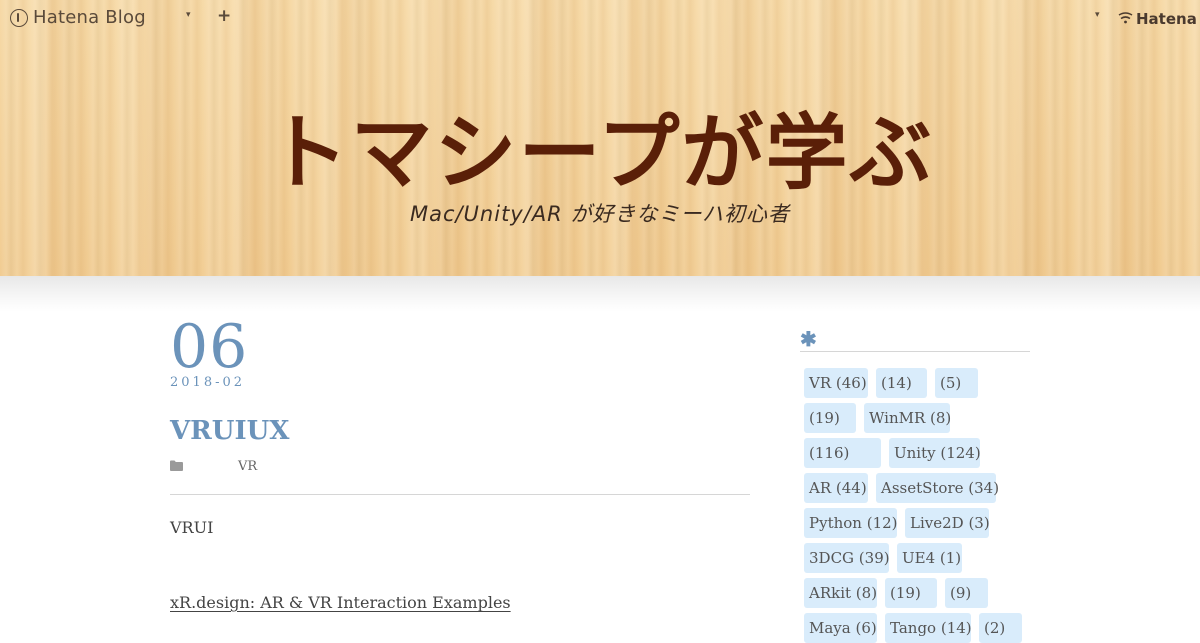  What do you see at coordinates (600, 294) in the screenshot?
I see `header-shadow` at bounding box center [600, 294].